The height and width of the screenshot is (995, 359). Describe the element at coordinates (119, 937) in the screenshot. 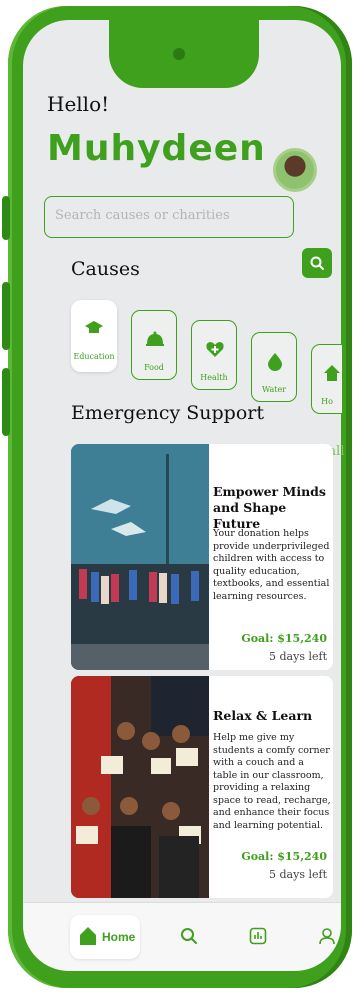

I see `nav-home-label: Home` at that location.